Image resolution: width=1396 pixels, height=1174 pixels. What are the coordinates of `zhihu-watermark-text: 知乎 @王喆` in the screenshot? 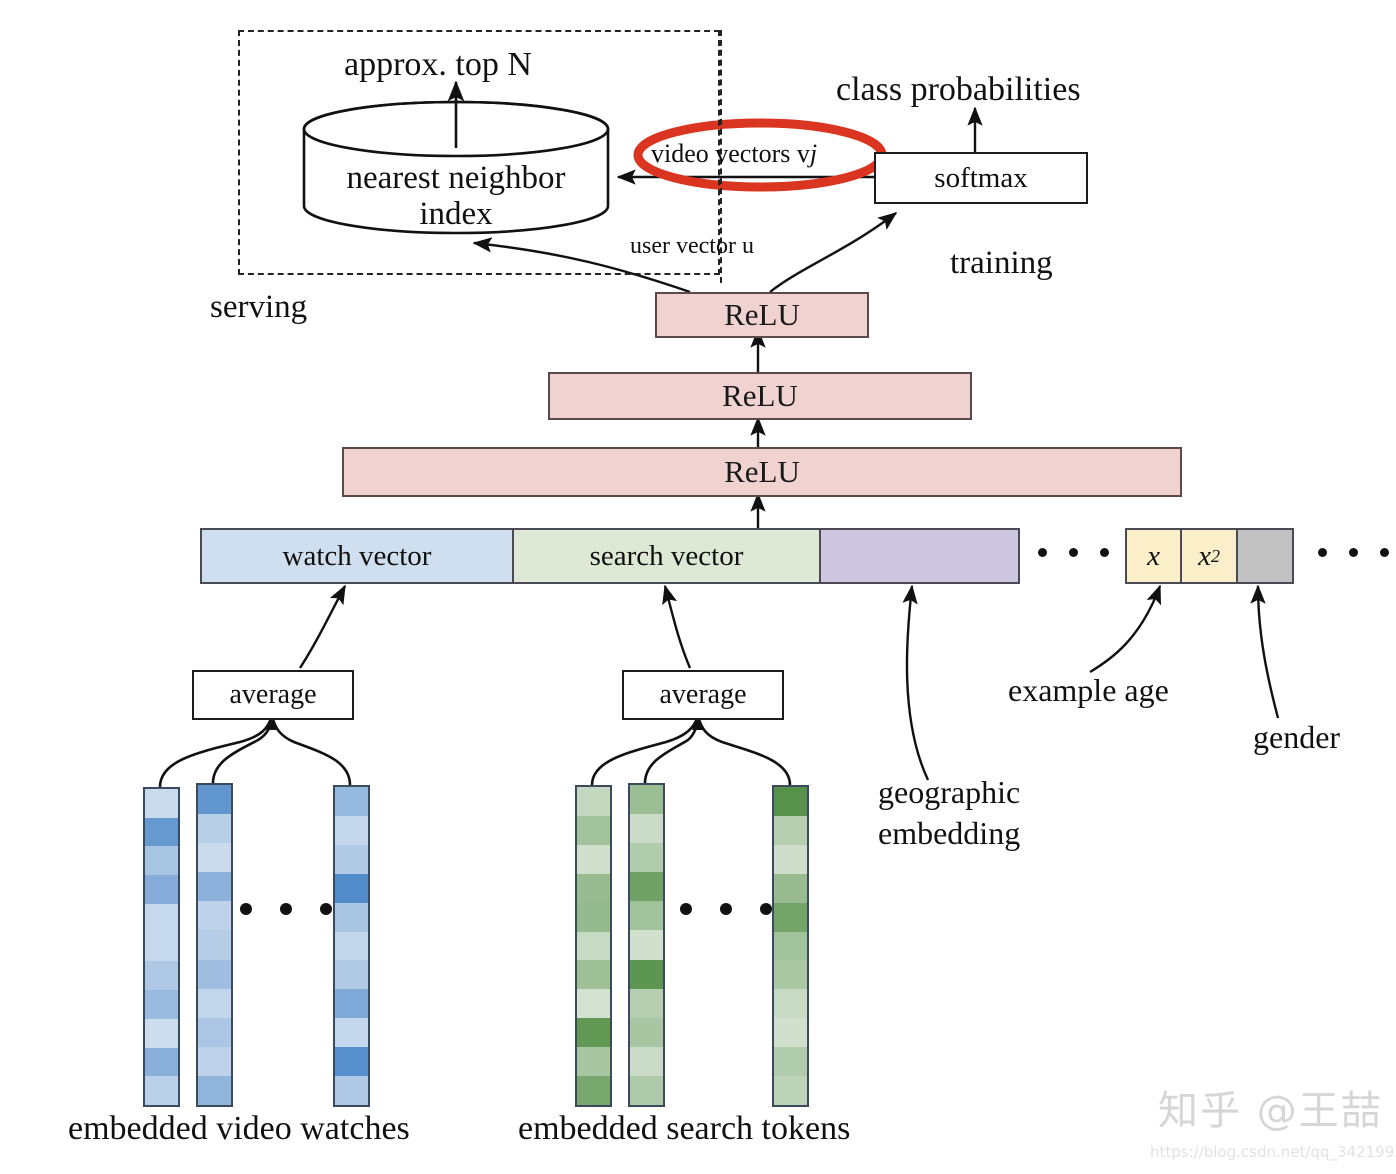 It's located at (1270, 1111).